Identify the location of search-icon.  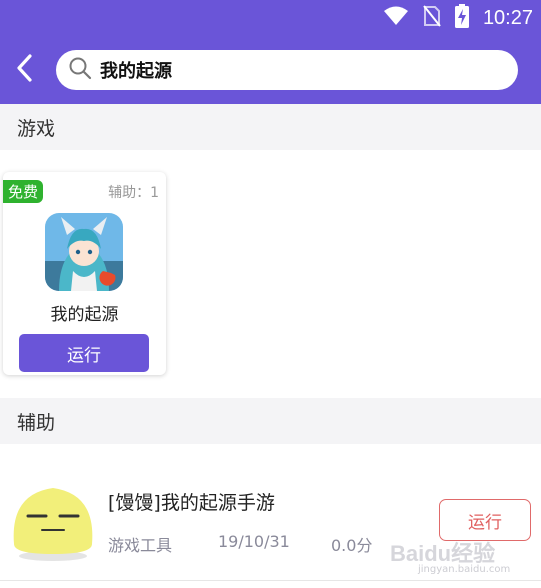
(80, 70).